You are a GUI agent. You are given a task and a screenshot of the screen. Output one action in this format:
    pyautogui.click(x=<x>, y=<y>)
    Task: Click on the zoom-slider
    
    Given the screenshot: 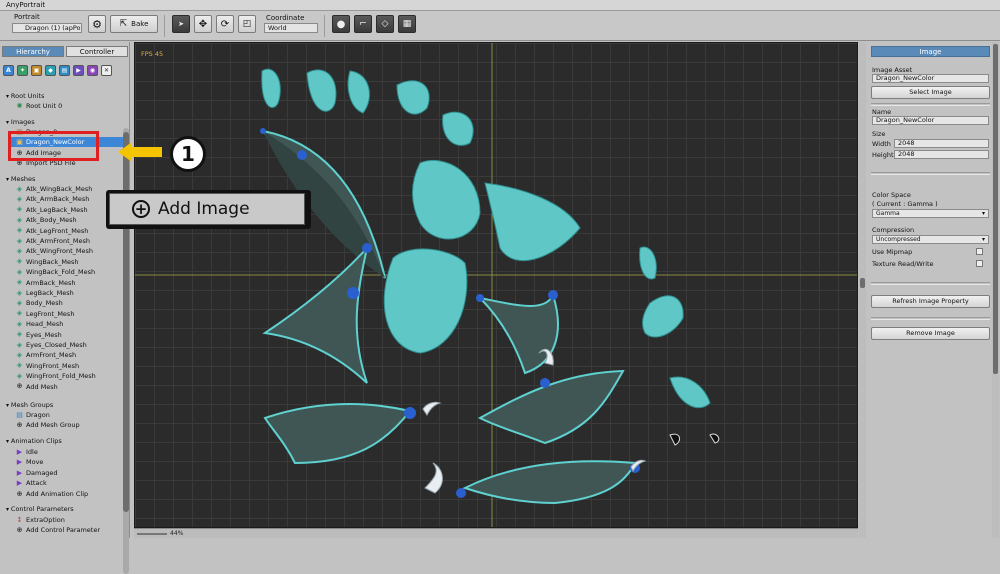 What is the action you would take?
    pyautogui.click(x=152, y=534)
    